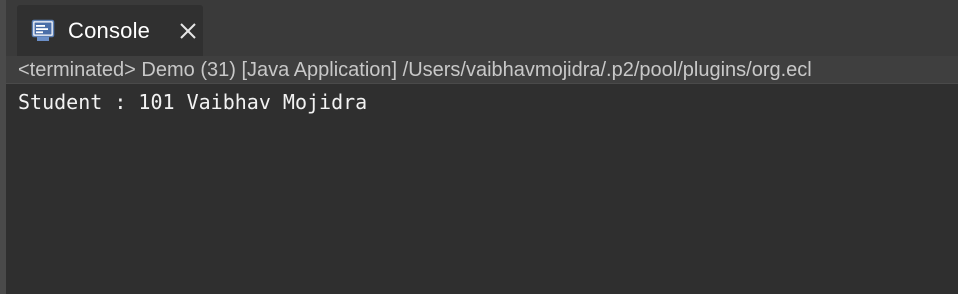  What do you see at coordinates (43, 31) in the screenshot?
I see `console-icon` at bounding box center [43, 31].